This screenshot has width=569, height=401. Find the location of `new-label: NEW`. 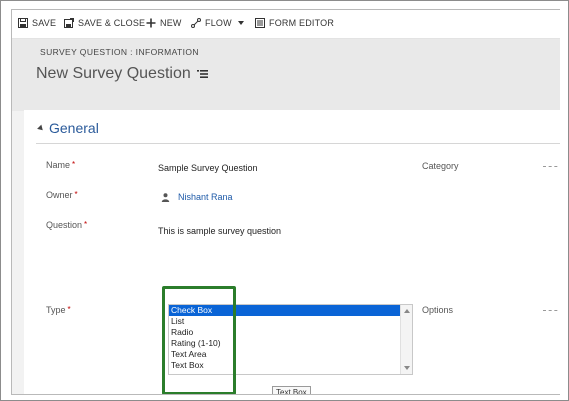

new-label: NEW is located at coordinates (171, 23).